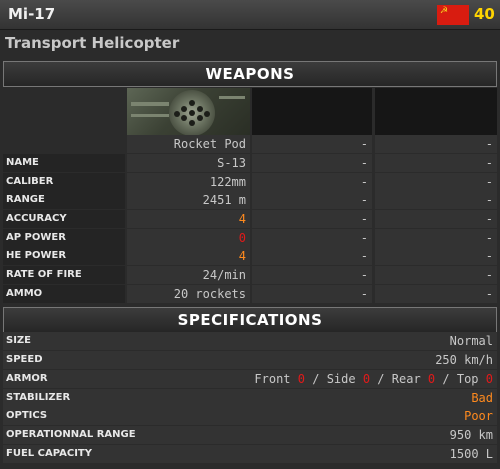 The height and width of the screenshot is (469, 500). What do you see at coordinates (464, 360) in the screenshot?
I see `spec-value: 250 km/h` at bounding box center [464, 360].